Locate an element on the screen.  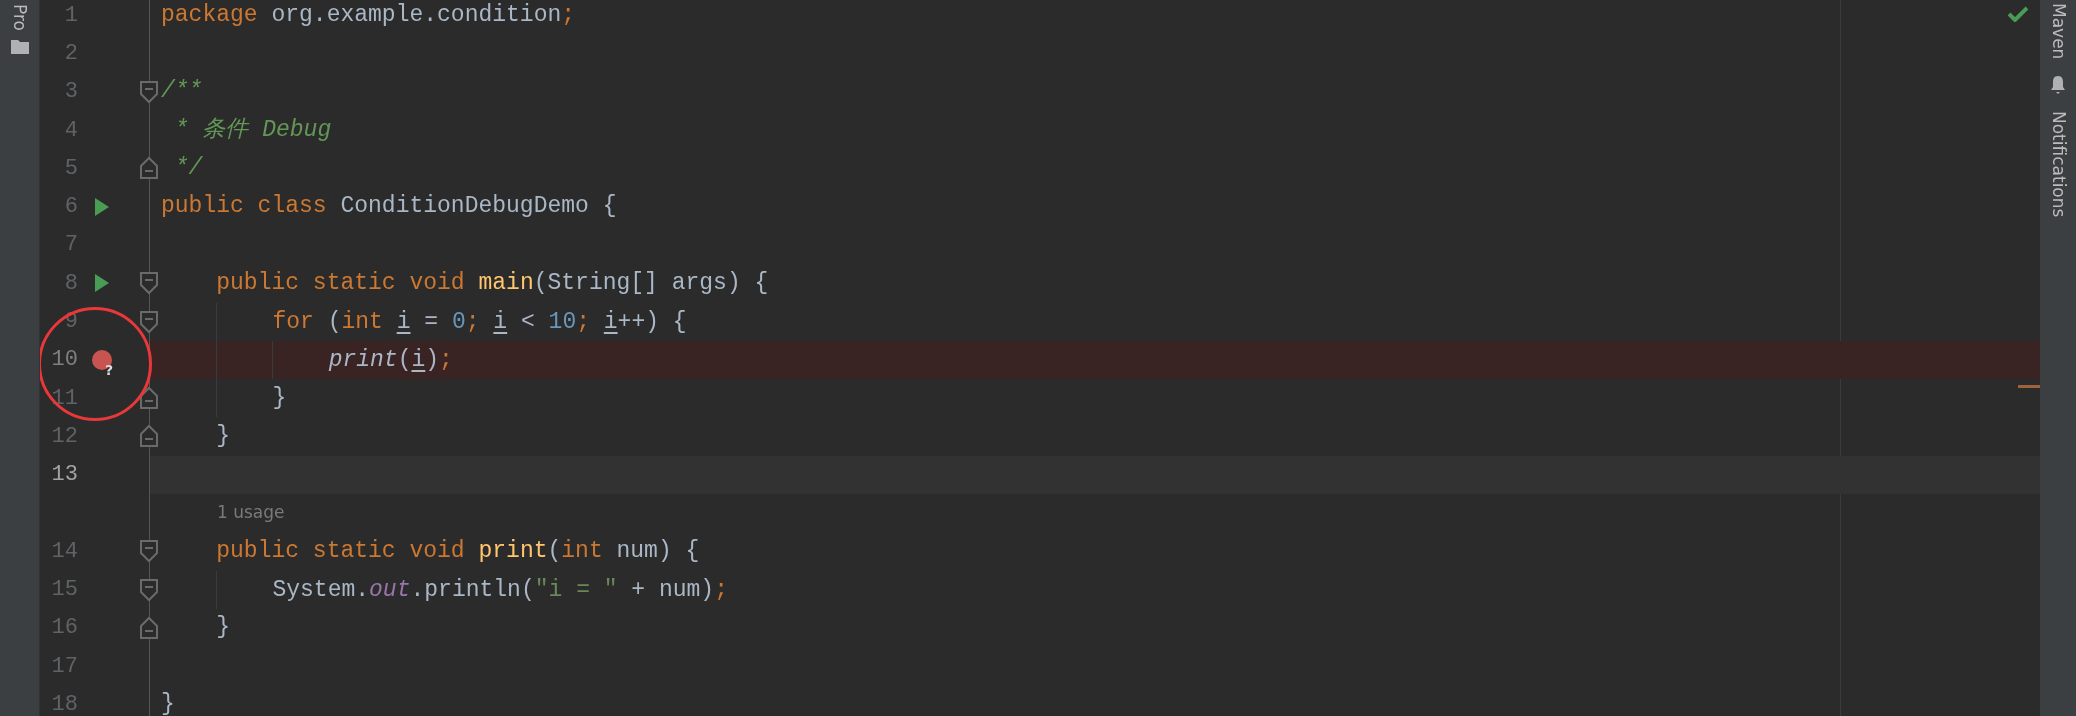
code-line: public class ConditionDebugDemo { is located at coordinates (389, 207).